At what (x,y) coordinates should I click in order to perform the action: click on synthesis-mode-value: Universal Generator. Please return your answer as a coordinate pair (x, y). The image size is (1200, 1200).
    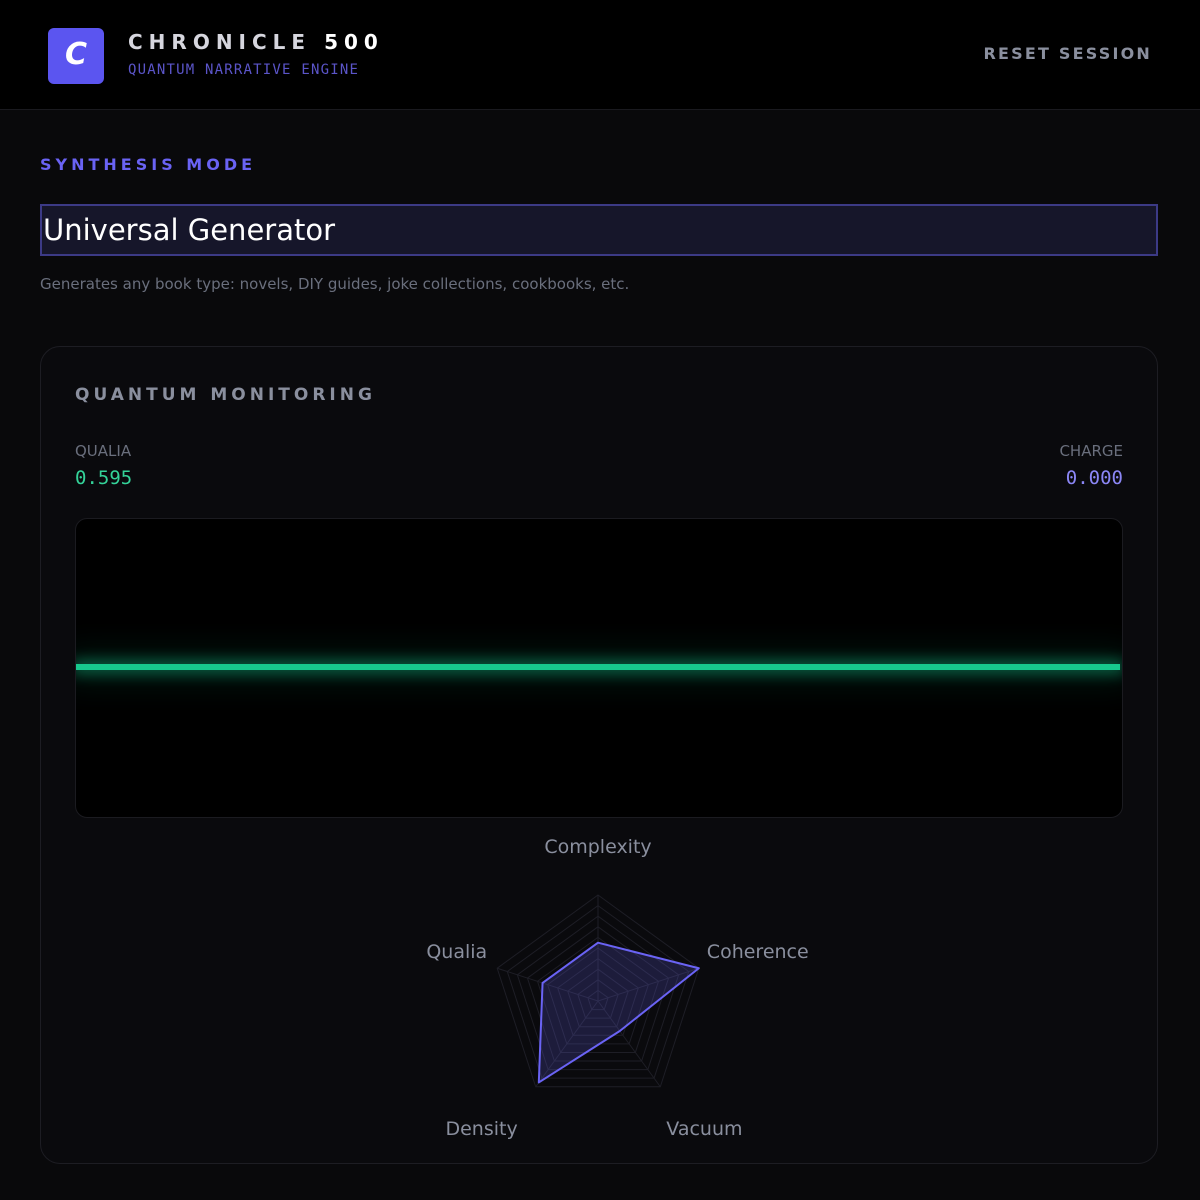
    Looking at the image, I should click on (189, 230).